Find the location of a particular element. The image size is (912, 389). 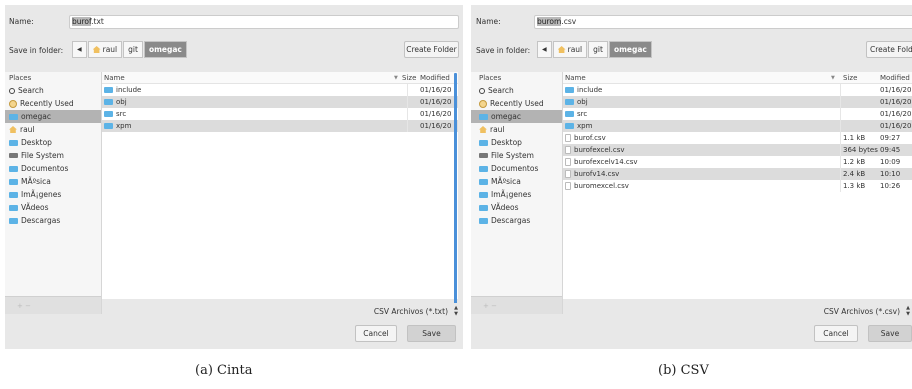

place-label: File System is located at coordinates (42, 155).